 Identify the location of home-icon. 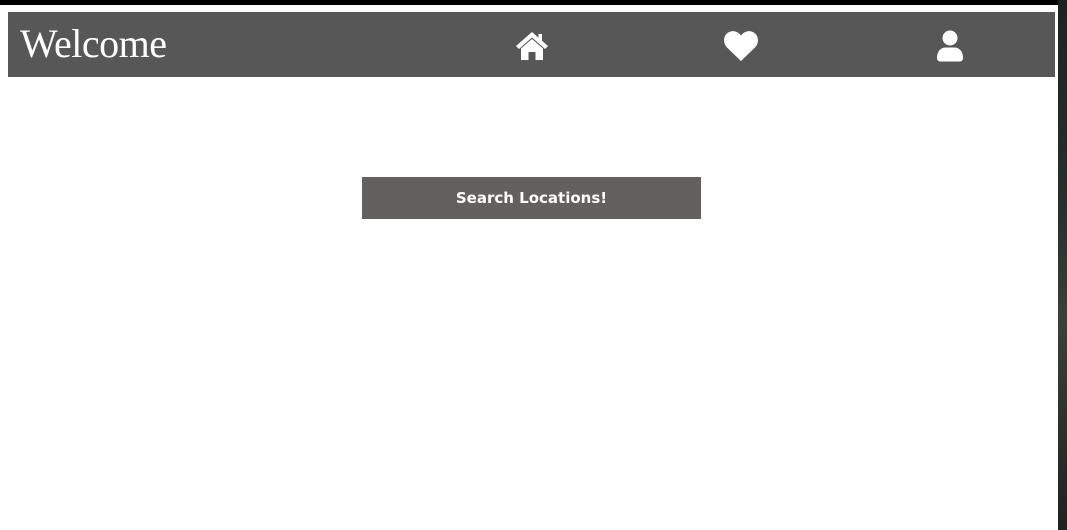
(532, 46).